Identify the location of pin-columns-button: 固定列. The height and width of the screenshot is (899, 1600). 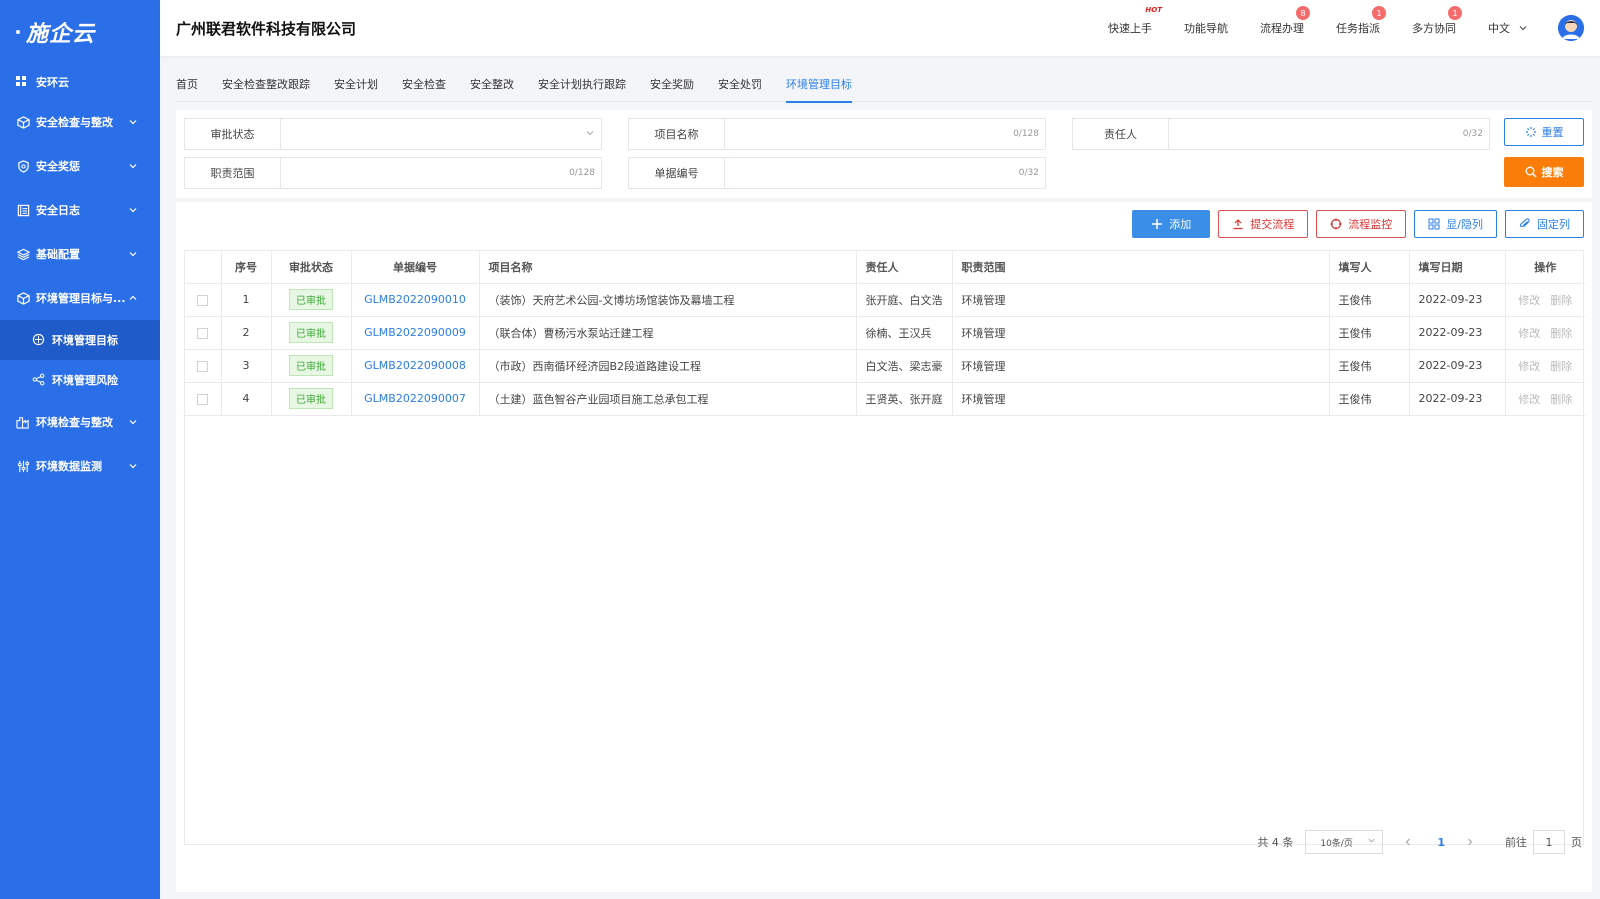
(1544, 224).